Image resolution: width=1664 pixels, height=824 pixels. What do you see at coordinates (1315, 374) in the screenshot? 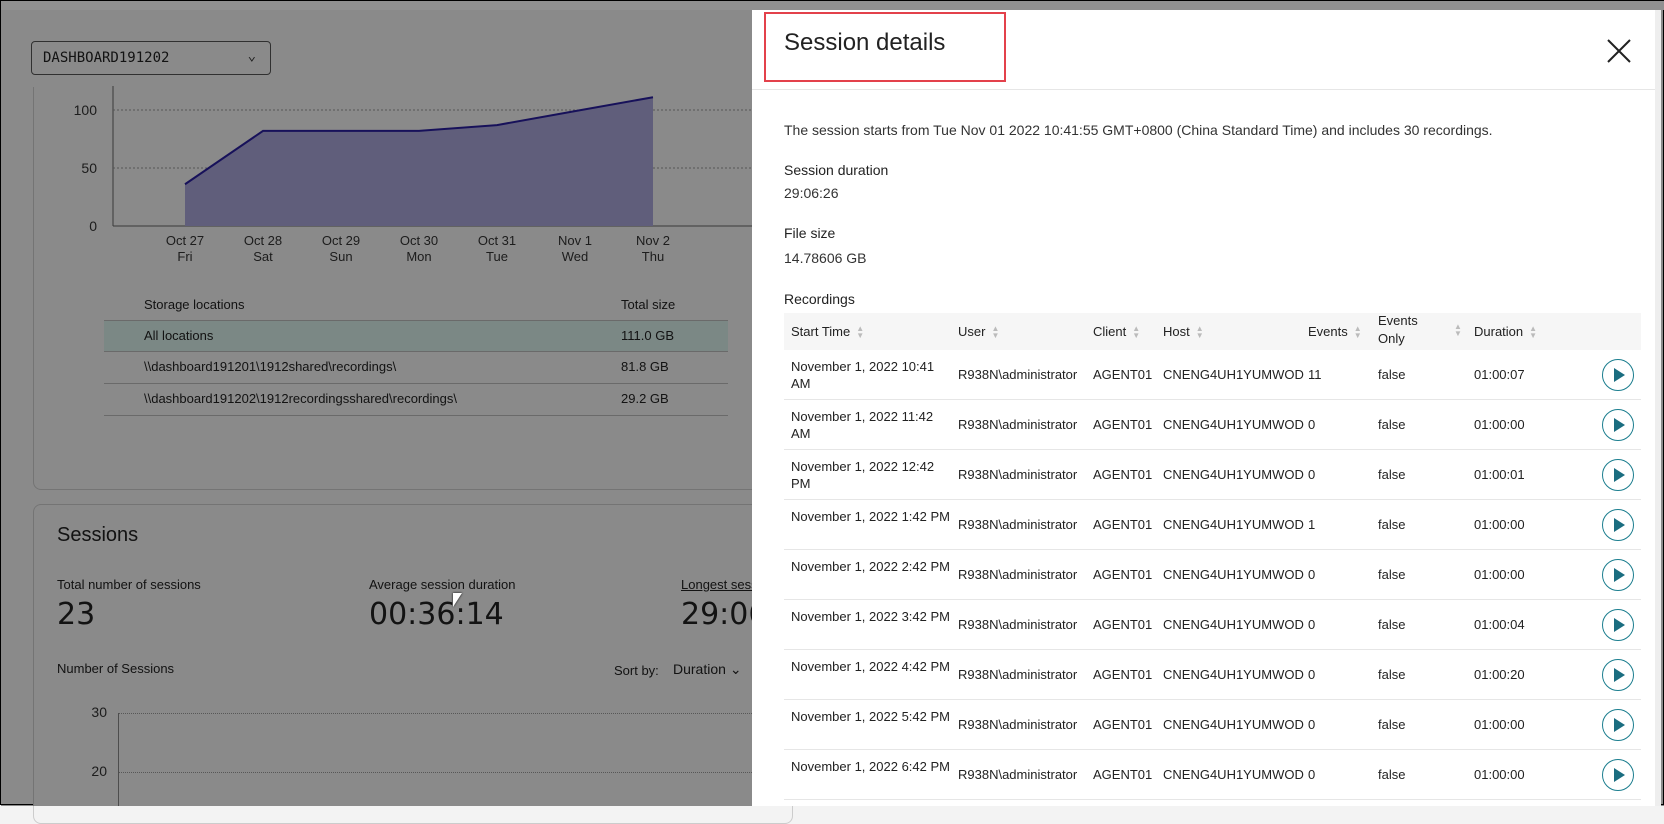
I see `cell-events: 11` at bounding box center [1315, 374].